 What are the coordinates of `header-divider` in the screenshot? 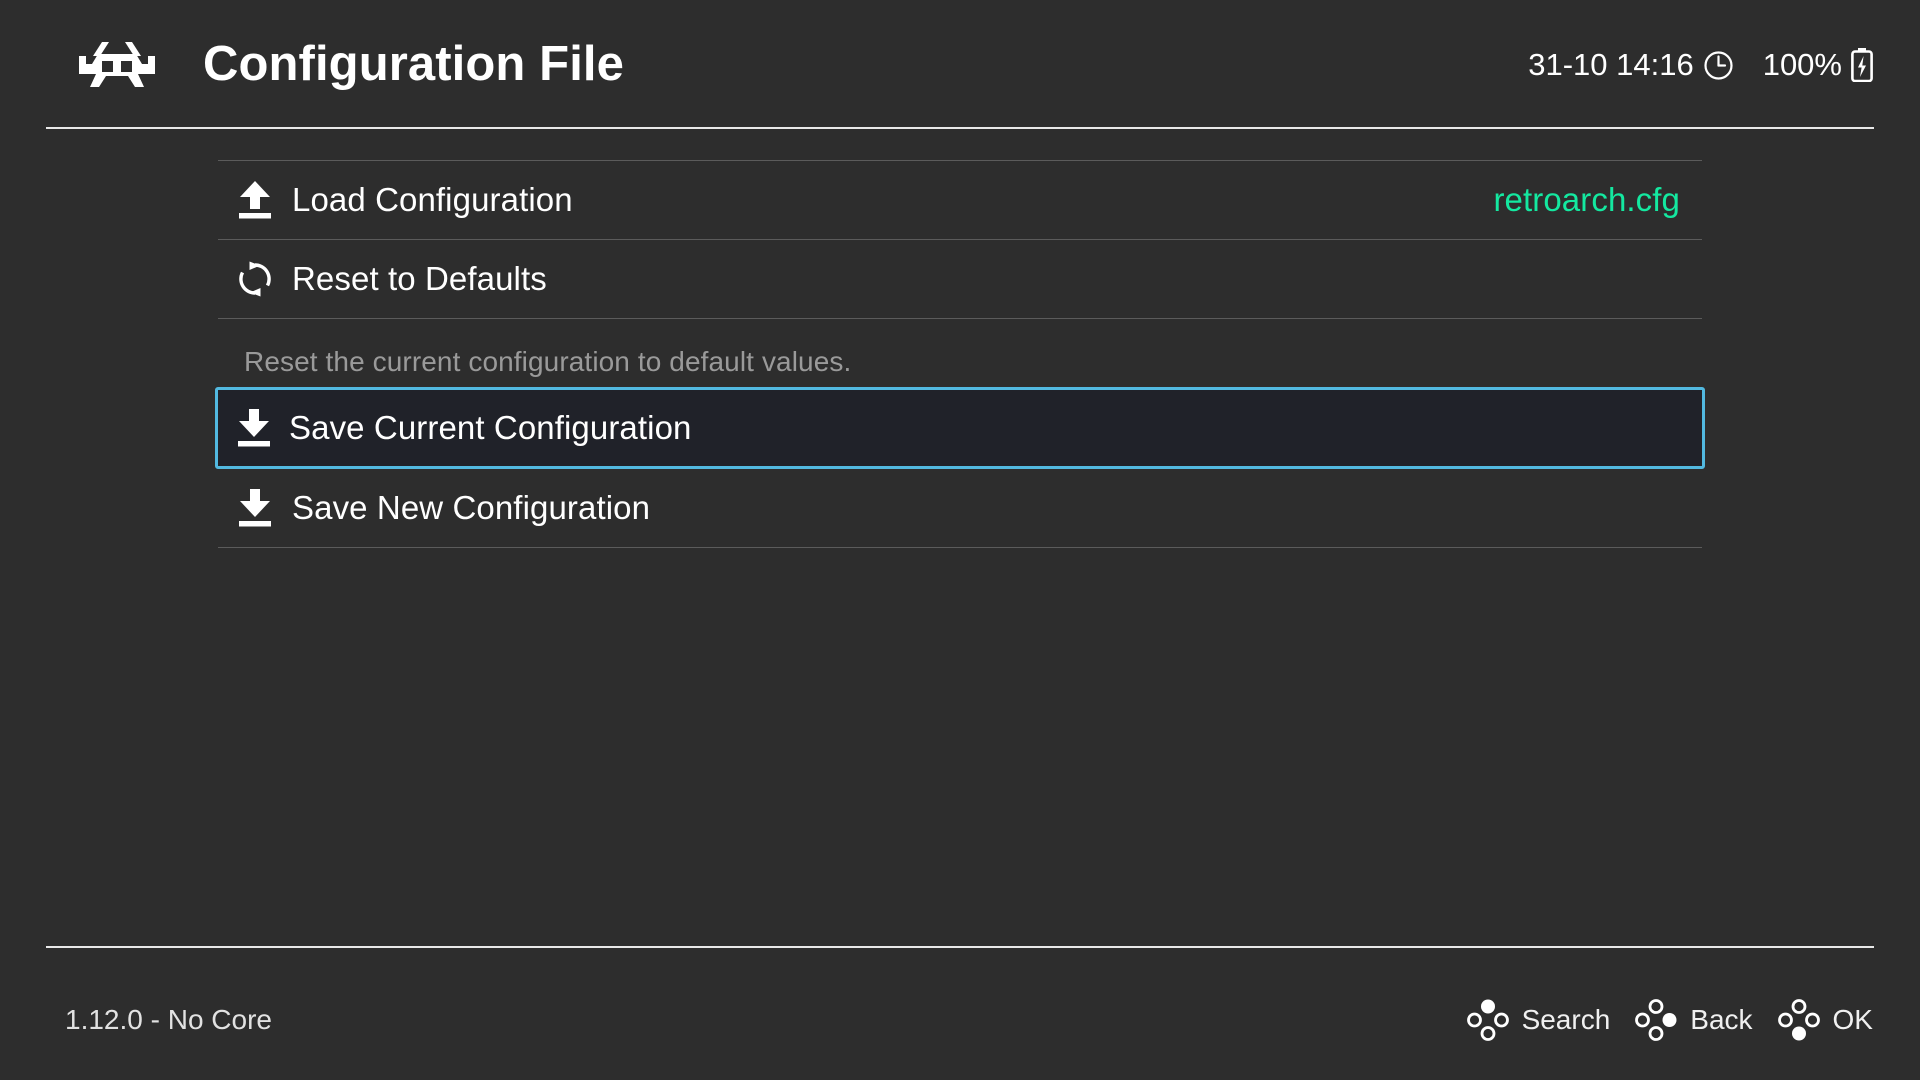 It's located at (960, 128).